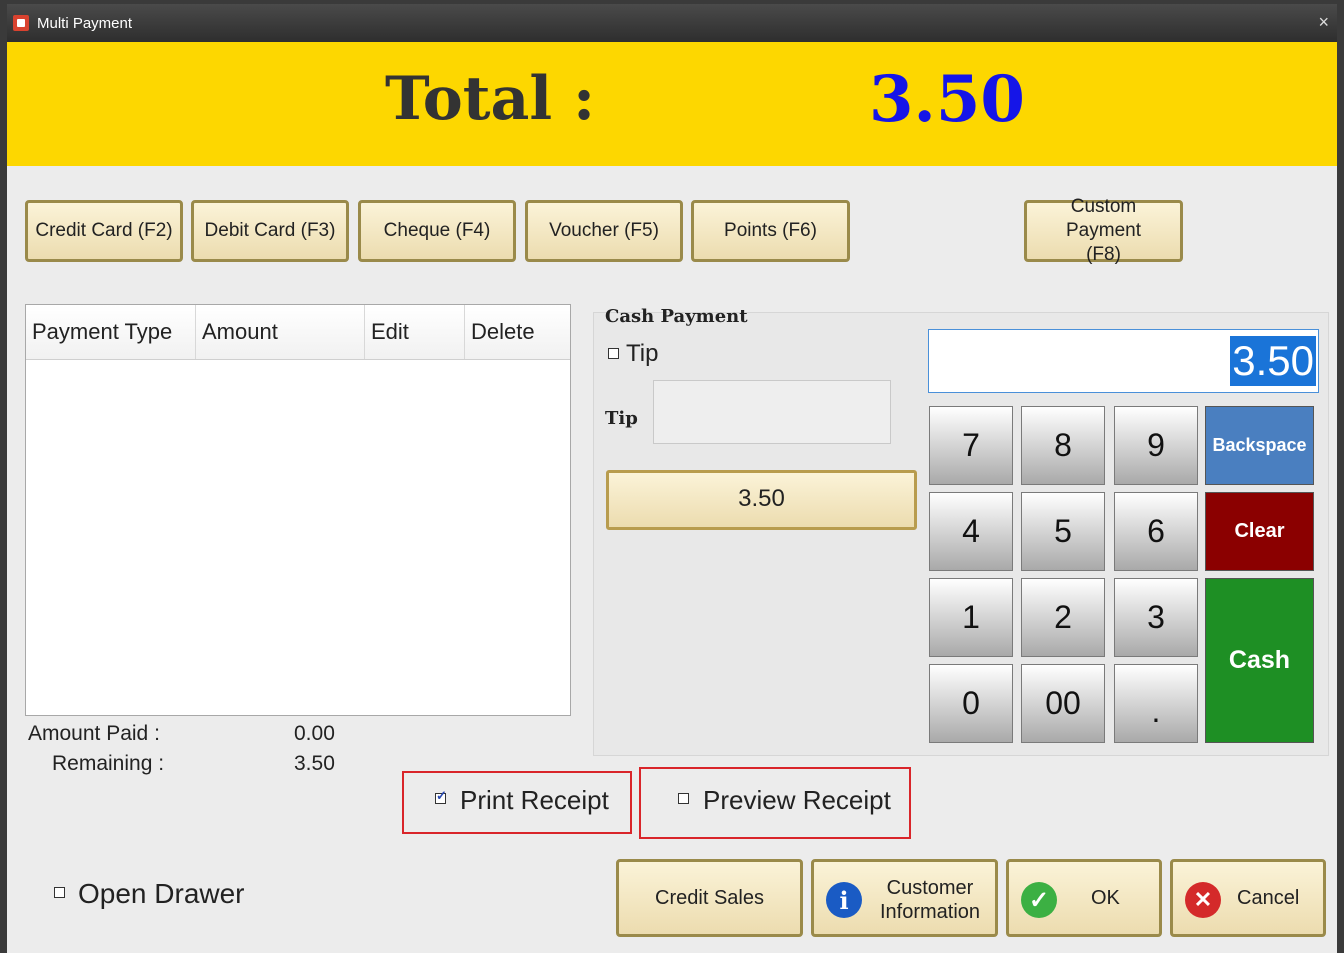 The height and width of the screenshot is (953, 1344). What do you see at coordinates (844, 900) in the screenshot?
I see `info-icon: i` at bounding box center [844, 900].